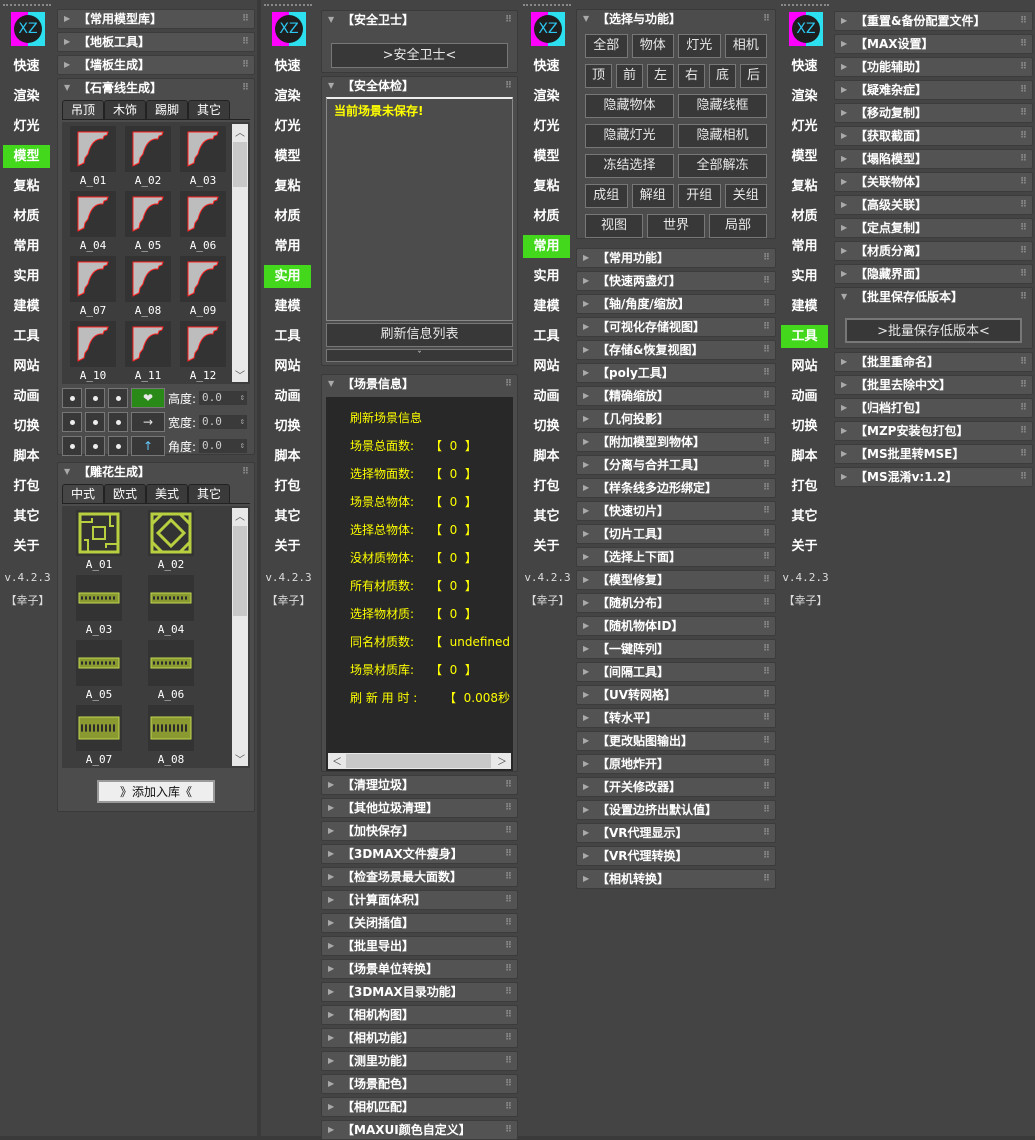  I want to click on rollout-header: ▼ 【批里保存低版本】 ⠿, so click(933, 298).